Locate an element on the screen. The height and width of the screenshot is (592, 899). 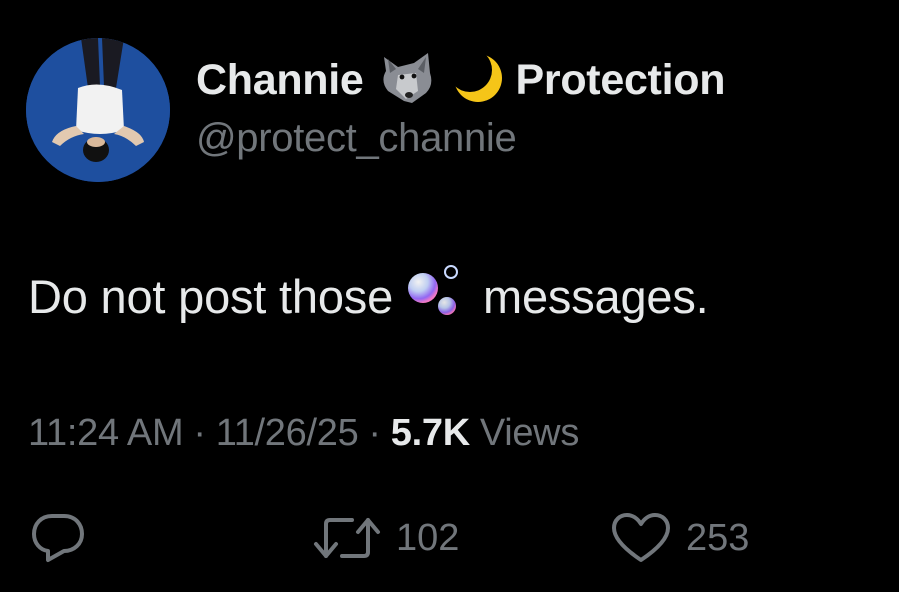
heart-icon is located at coordinates (641, 538).